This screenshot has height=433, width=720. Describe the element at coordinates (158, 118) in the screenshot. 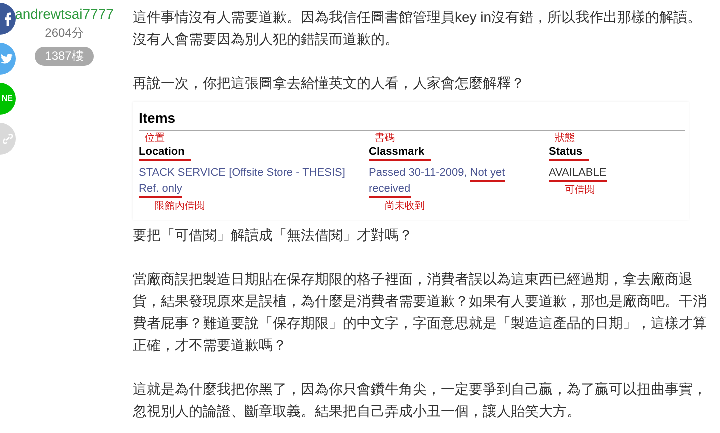

I see `catalog-title: Items` at that location.